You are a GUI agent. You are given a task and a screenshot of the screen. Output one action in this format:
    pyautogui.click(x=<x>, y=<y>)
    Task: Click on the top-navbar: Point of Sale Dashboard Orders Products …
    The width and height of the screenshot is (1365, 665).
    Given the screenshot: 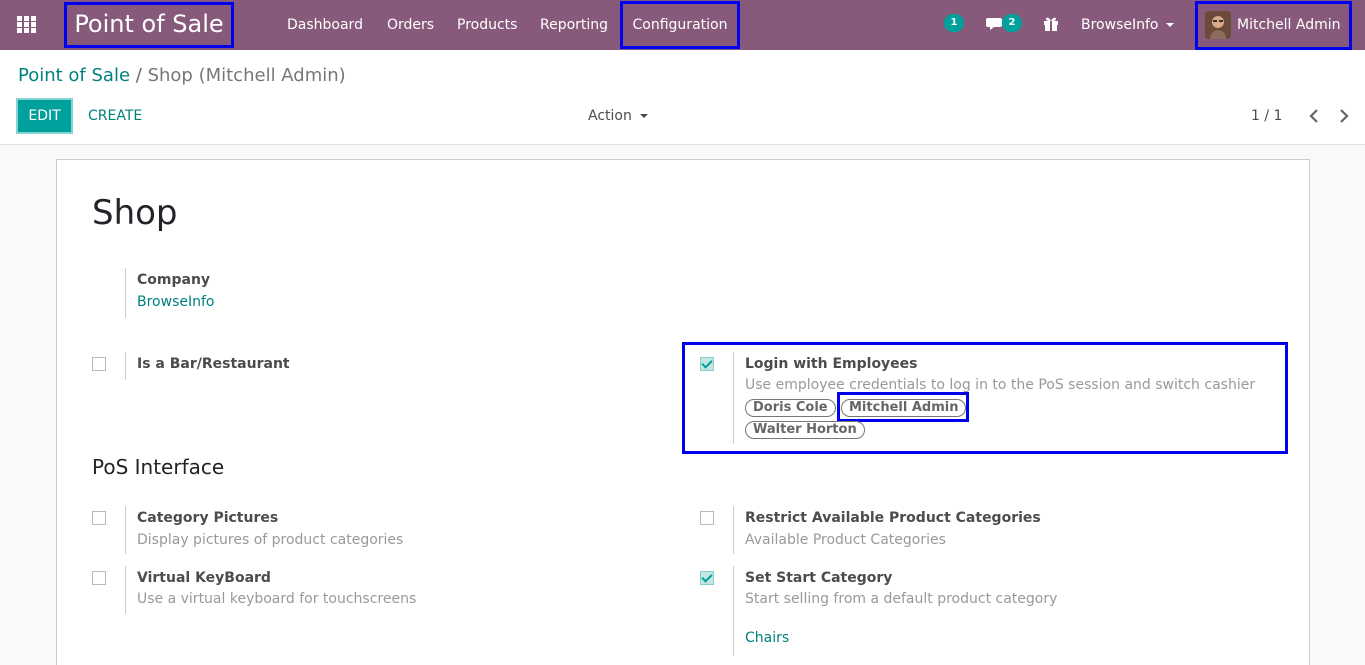 What is the action you would take?
    pyautogui.click(x=682, y=25)
    